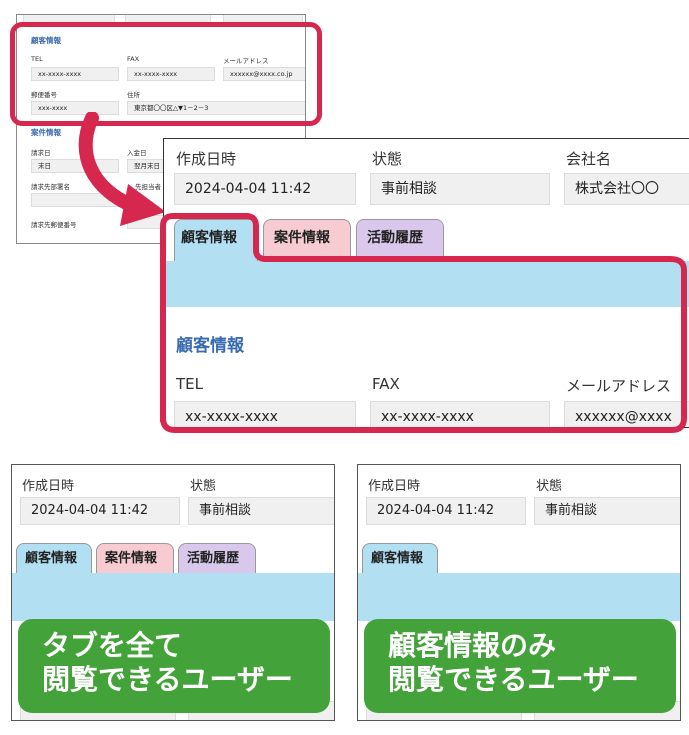 The width and height of the screenshot is (689, 735). What do you see at coordinates (50, 187) in the screenshot?
I see `billing-dept-label: 請求先部署名` at bounding box center [50, 187].